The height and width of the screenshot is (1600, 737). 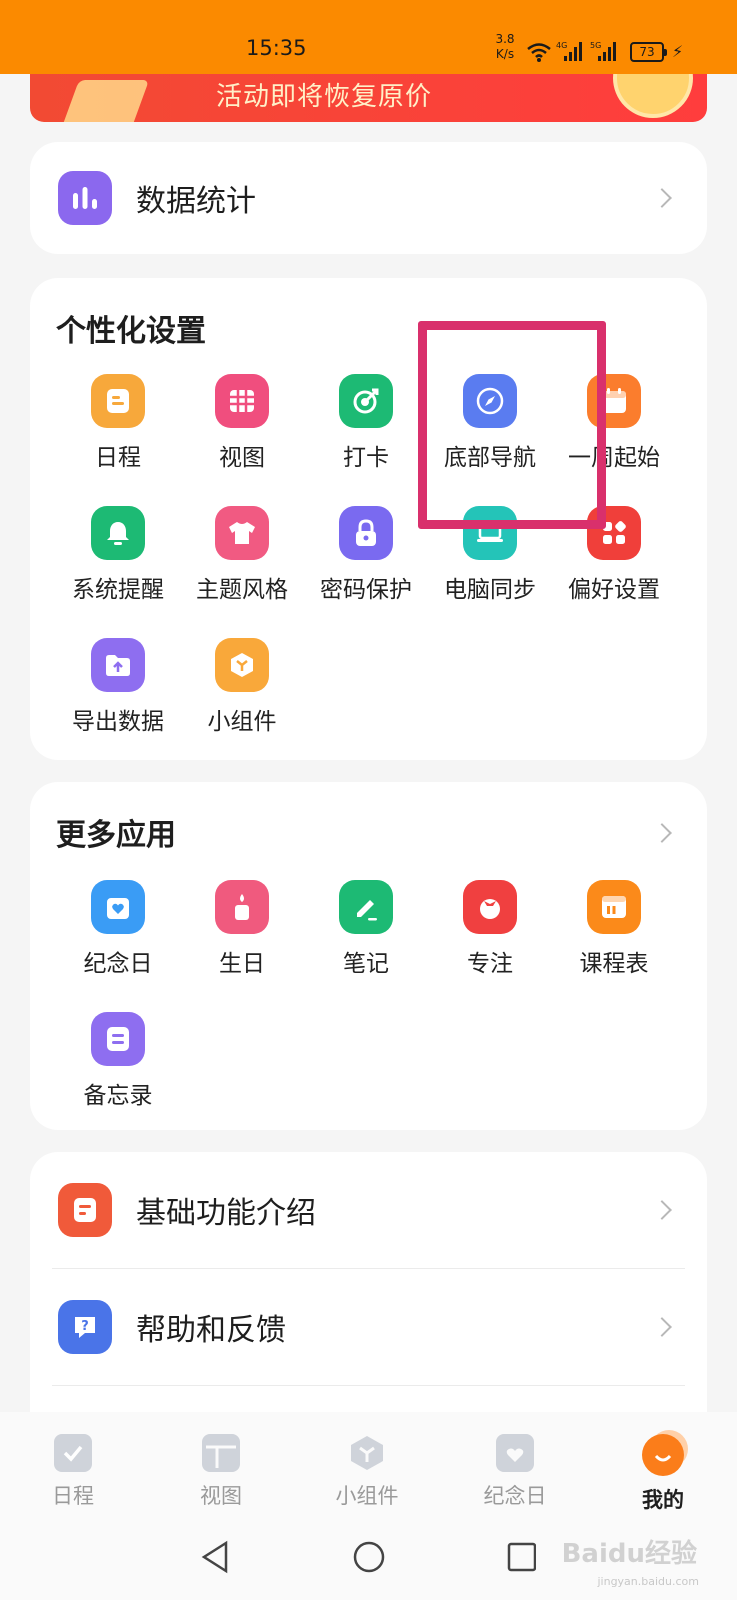 What do you see at coordinates (512, 425) in the screenshot?
I see `highlight-annotation` at bounding box center [512, 425].